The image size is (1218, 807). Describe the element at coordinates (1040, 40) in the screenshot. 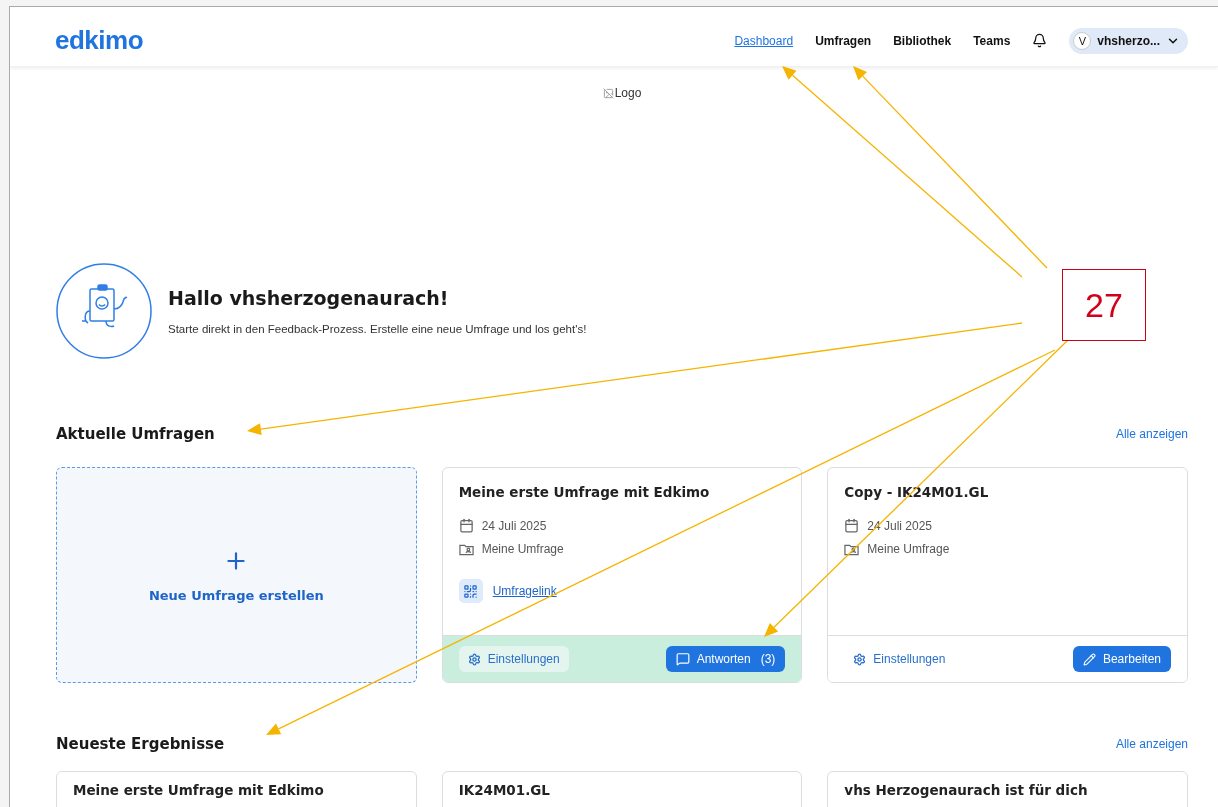

I see `bell-icon` at that location.